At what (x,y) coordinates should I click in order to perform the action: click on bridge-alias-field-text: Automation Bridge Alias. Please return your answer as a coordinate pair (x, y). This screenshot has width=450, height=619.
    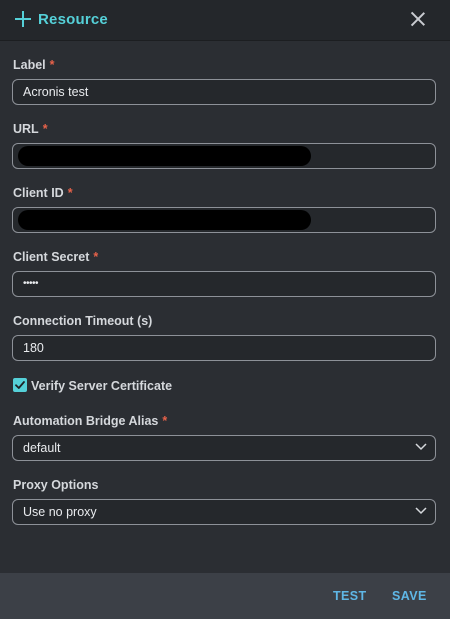
    Looking at the image, I should click on (86, 421).